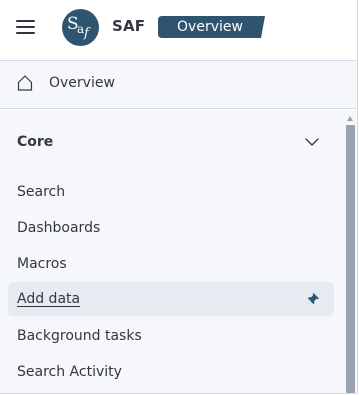 The height and width of the screenshot is (395, 359). What do you see at coordinates (171, 264) in the screenshot?
I see `nav-item-macros: Macros` at bounding box center [171, 264].